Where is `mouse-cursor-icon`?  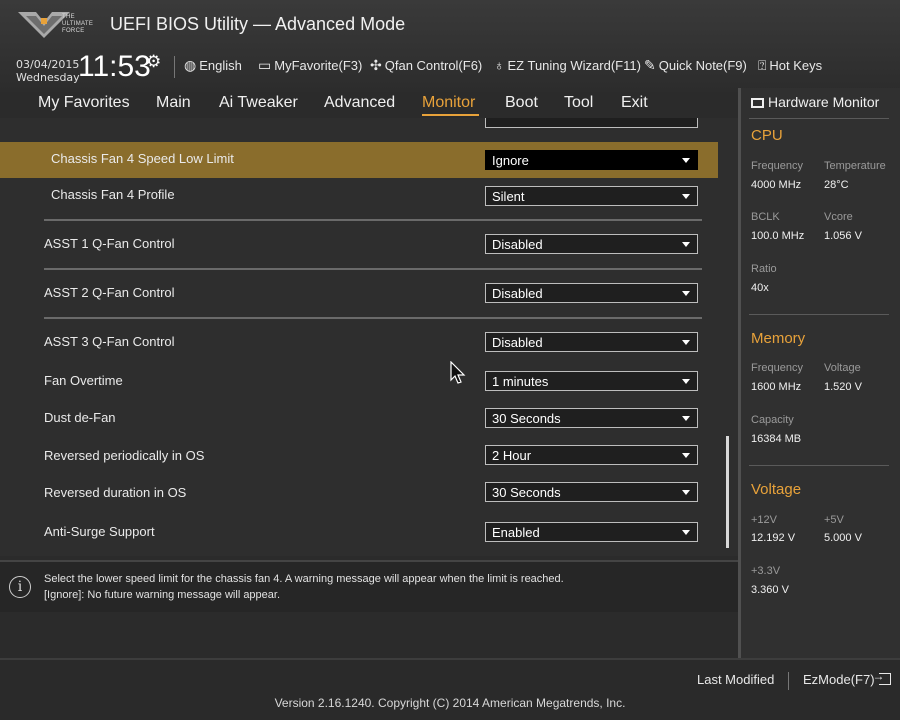 mouse-cursor-icon is located at coordinates (458, 372).